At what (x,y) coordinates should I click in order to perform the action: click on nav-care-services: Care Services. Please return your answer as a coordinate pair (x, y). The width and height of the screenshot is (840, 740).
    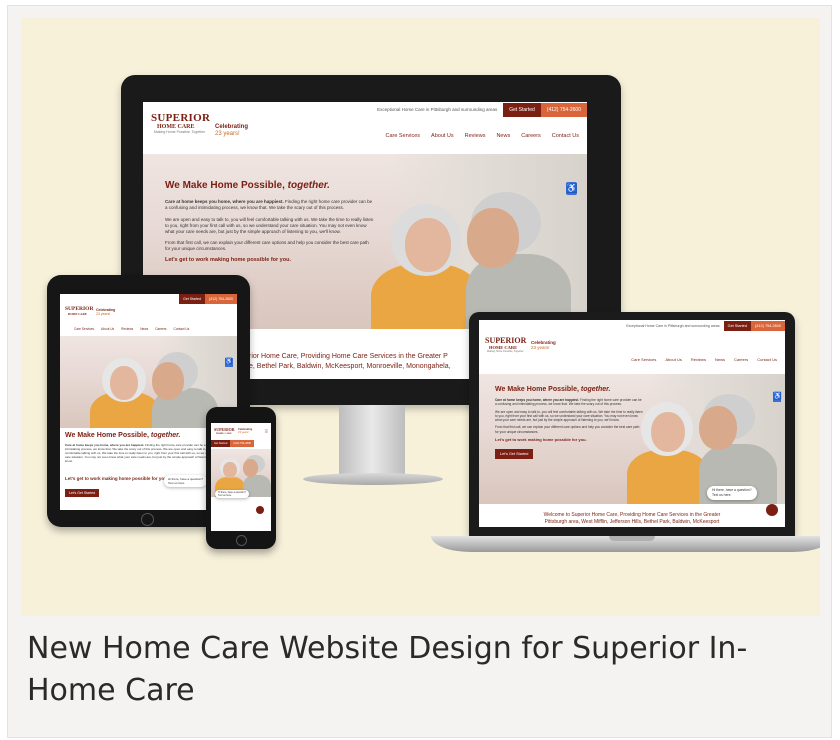
    Looking at the image, I should click on (402, 136).